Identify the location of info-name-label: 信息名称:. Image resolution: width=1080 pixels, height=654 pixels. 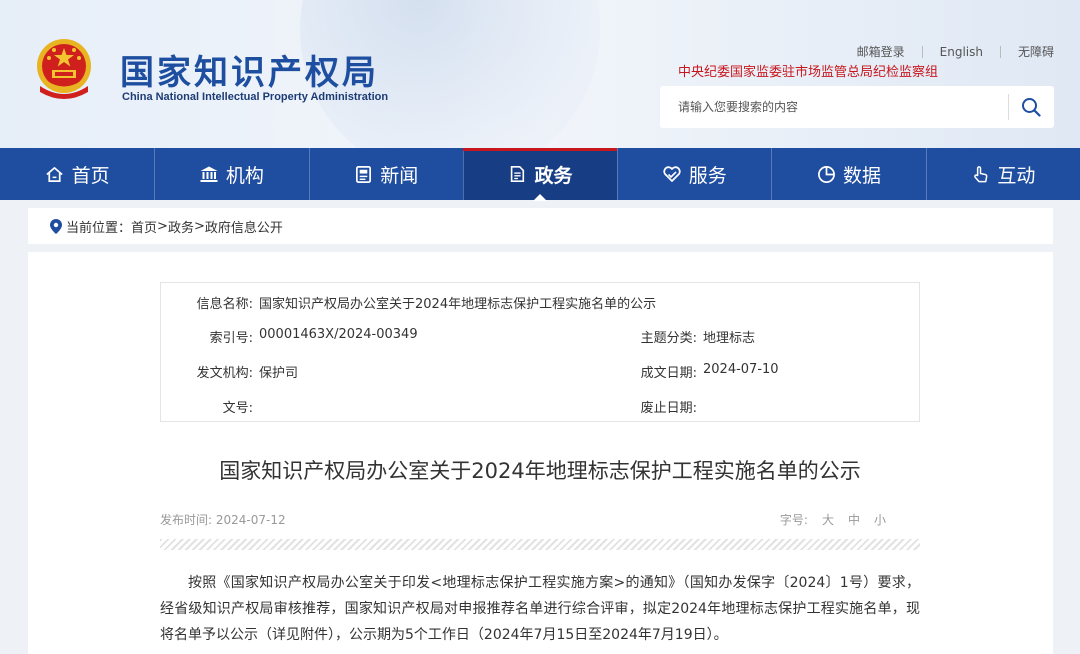
(224, 304).